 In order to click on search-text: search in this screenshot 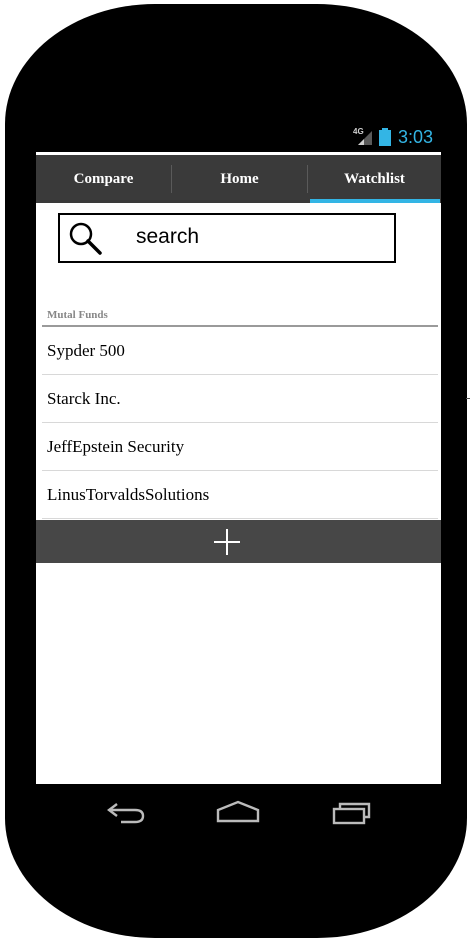, I will do `click(168, 236)`.